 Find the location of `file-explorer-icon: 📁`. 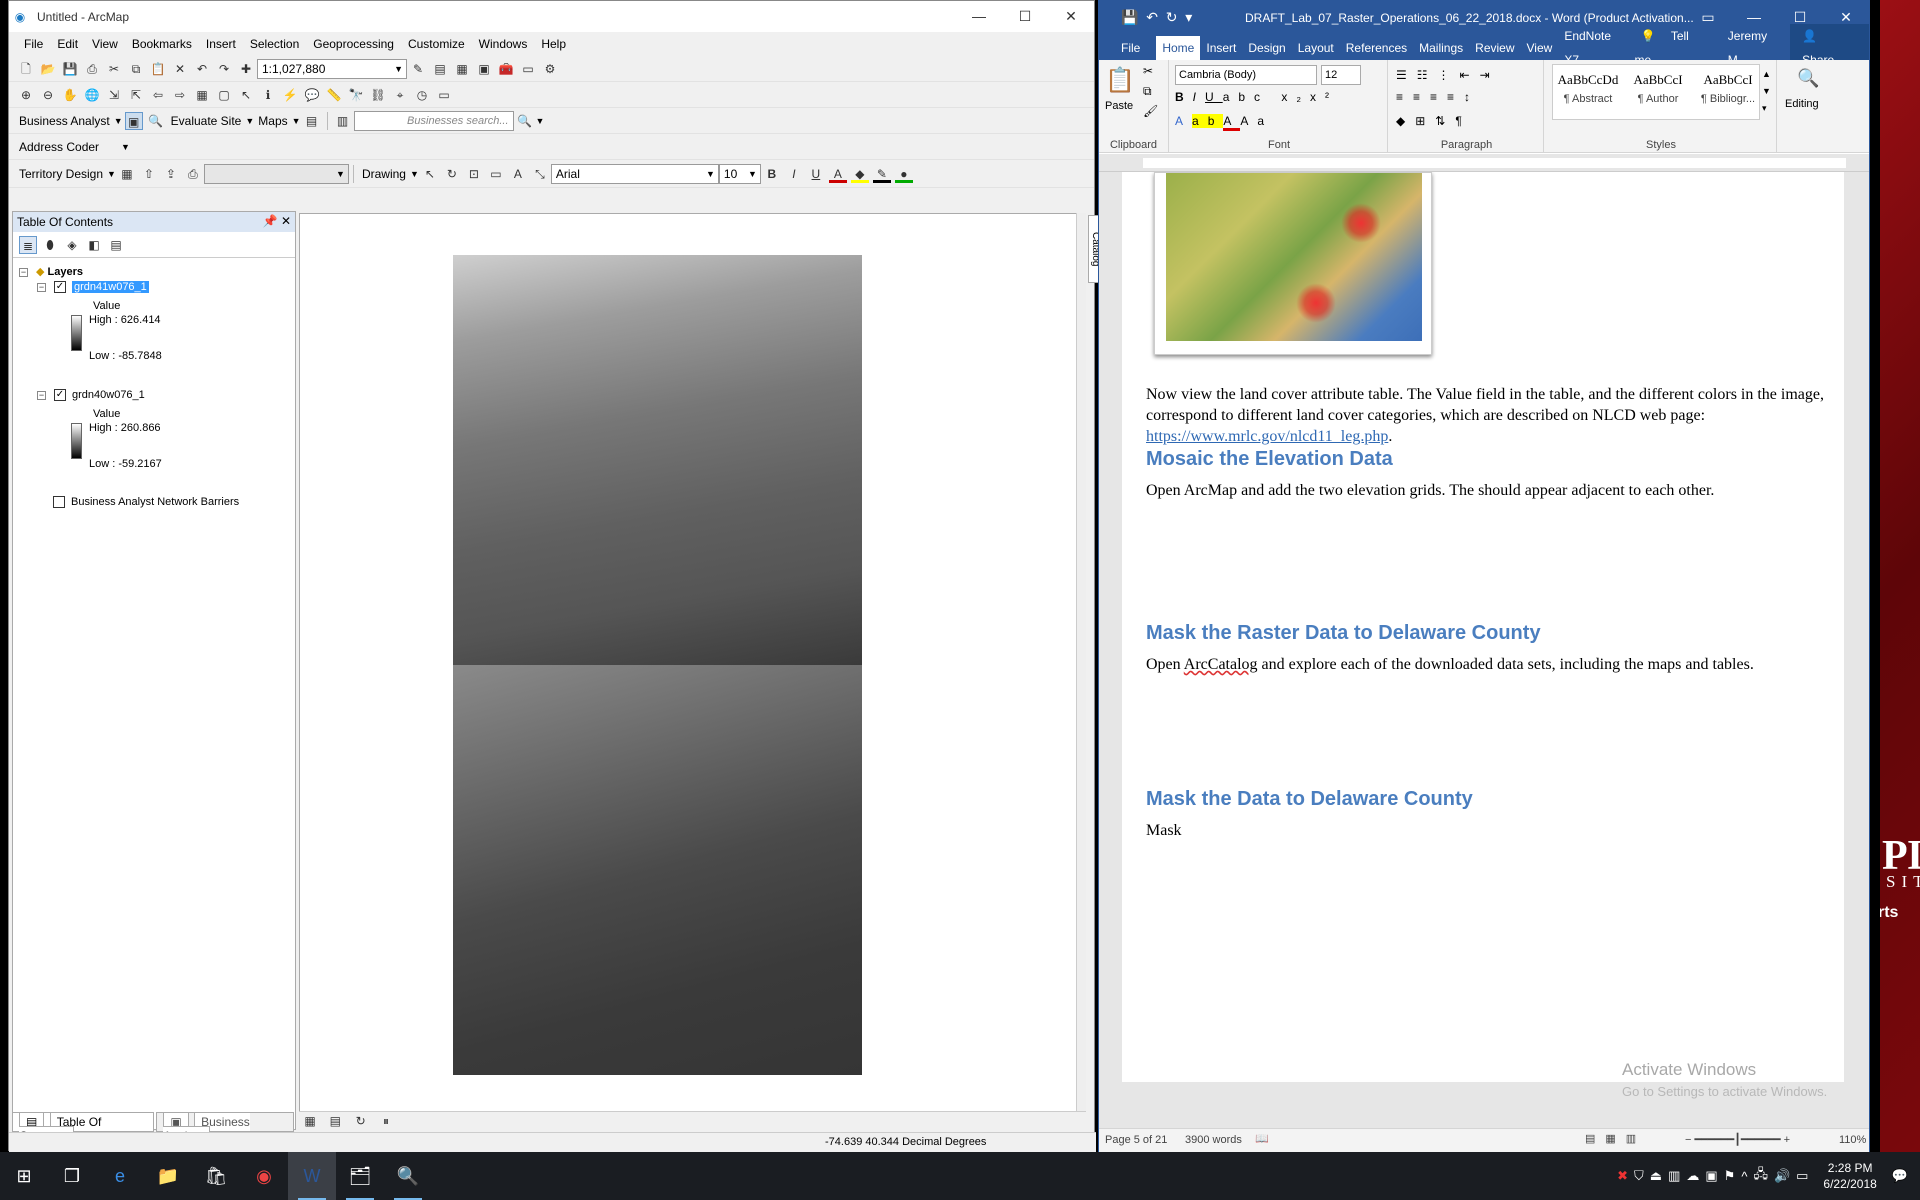

file-explorer-icon: 📁 is located at coordinates (168, 1176).